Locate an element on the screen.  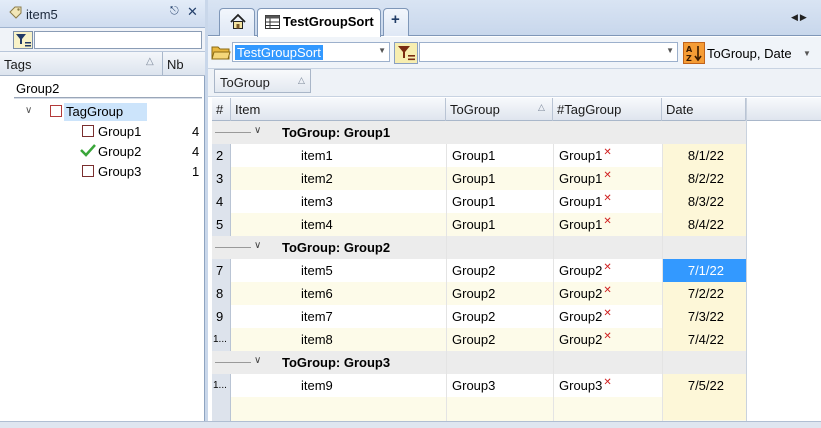
grid-line is located at coordinates (746, 259).